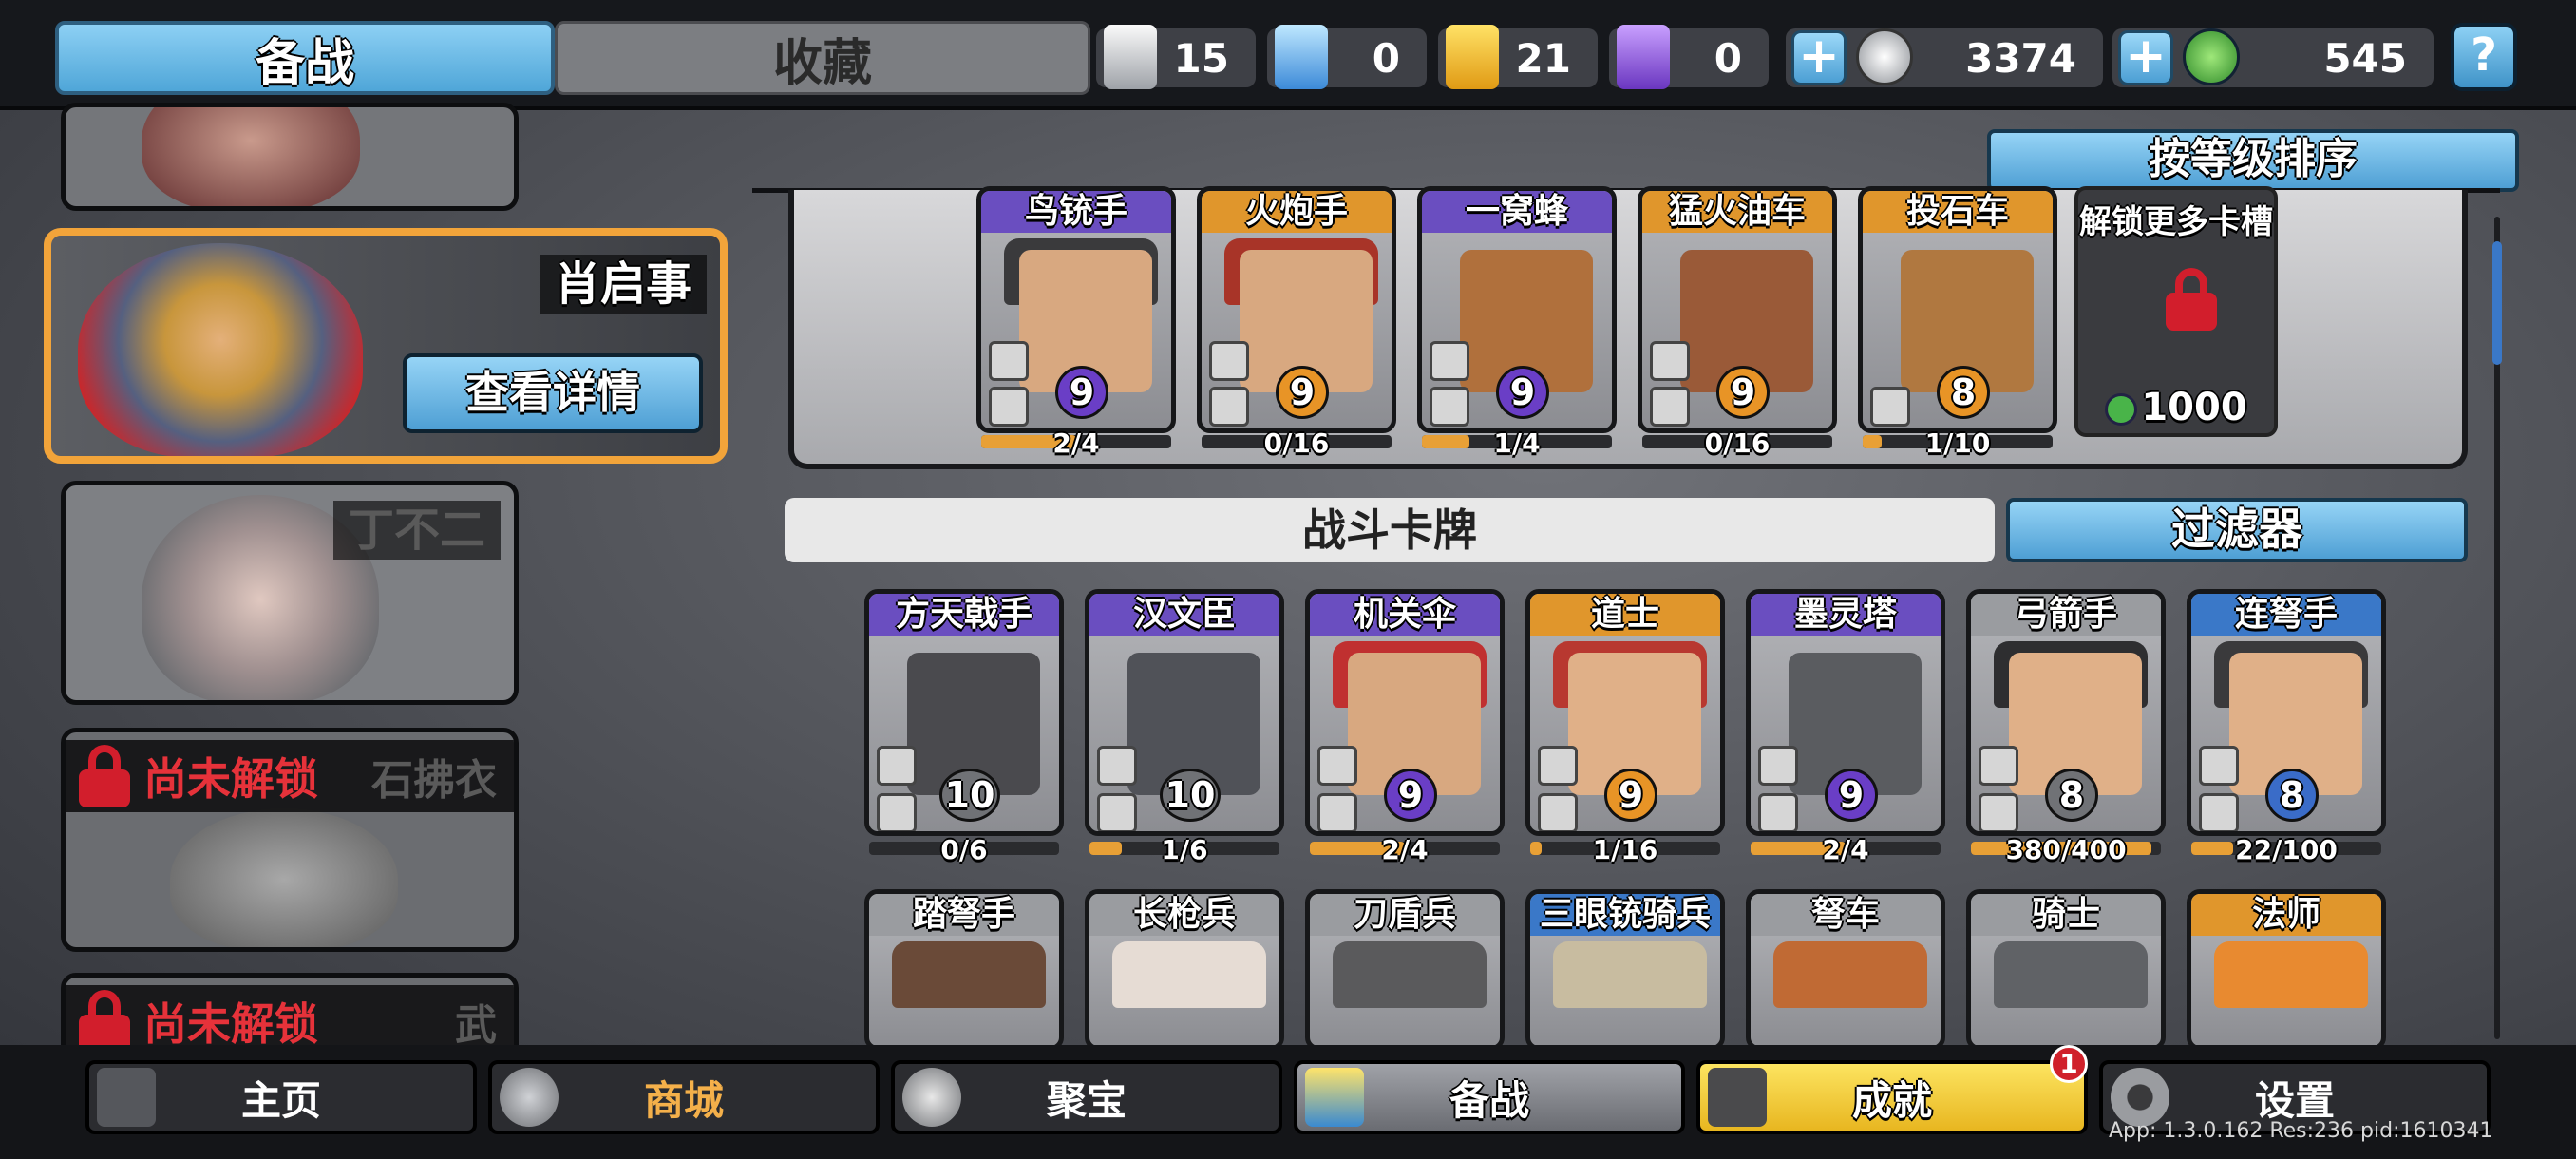  I want to click on help-button: ?, so click(2484, 57).